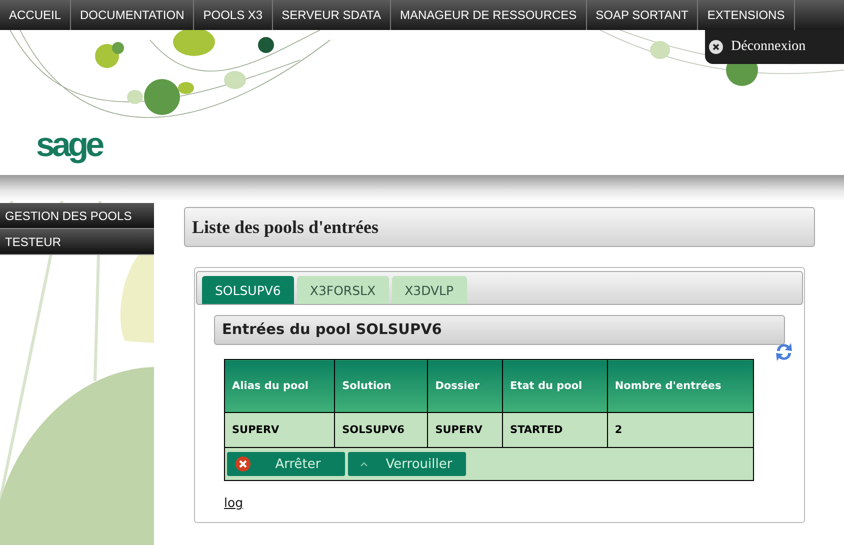 This screenshot has height=545, width=844. I want to click on lock-button: Verrouiller, so click(407, 464).